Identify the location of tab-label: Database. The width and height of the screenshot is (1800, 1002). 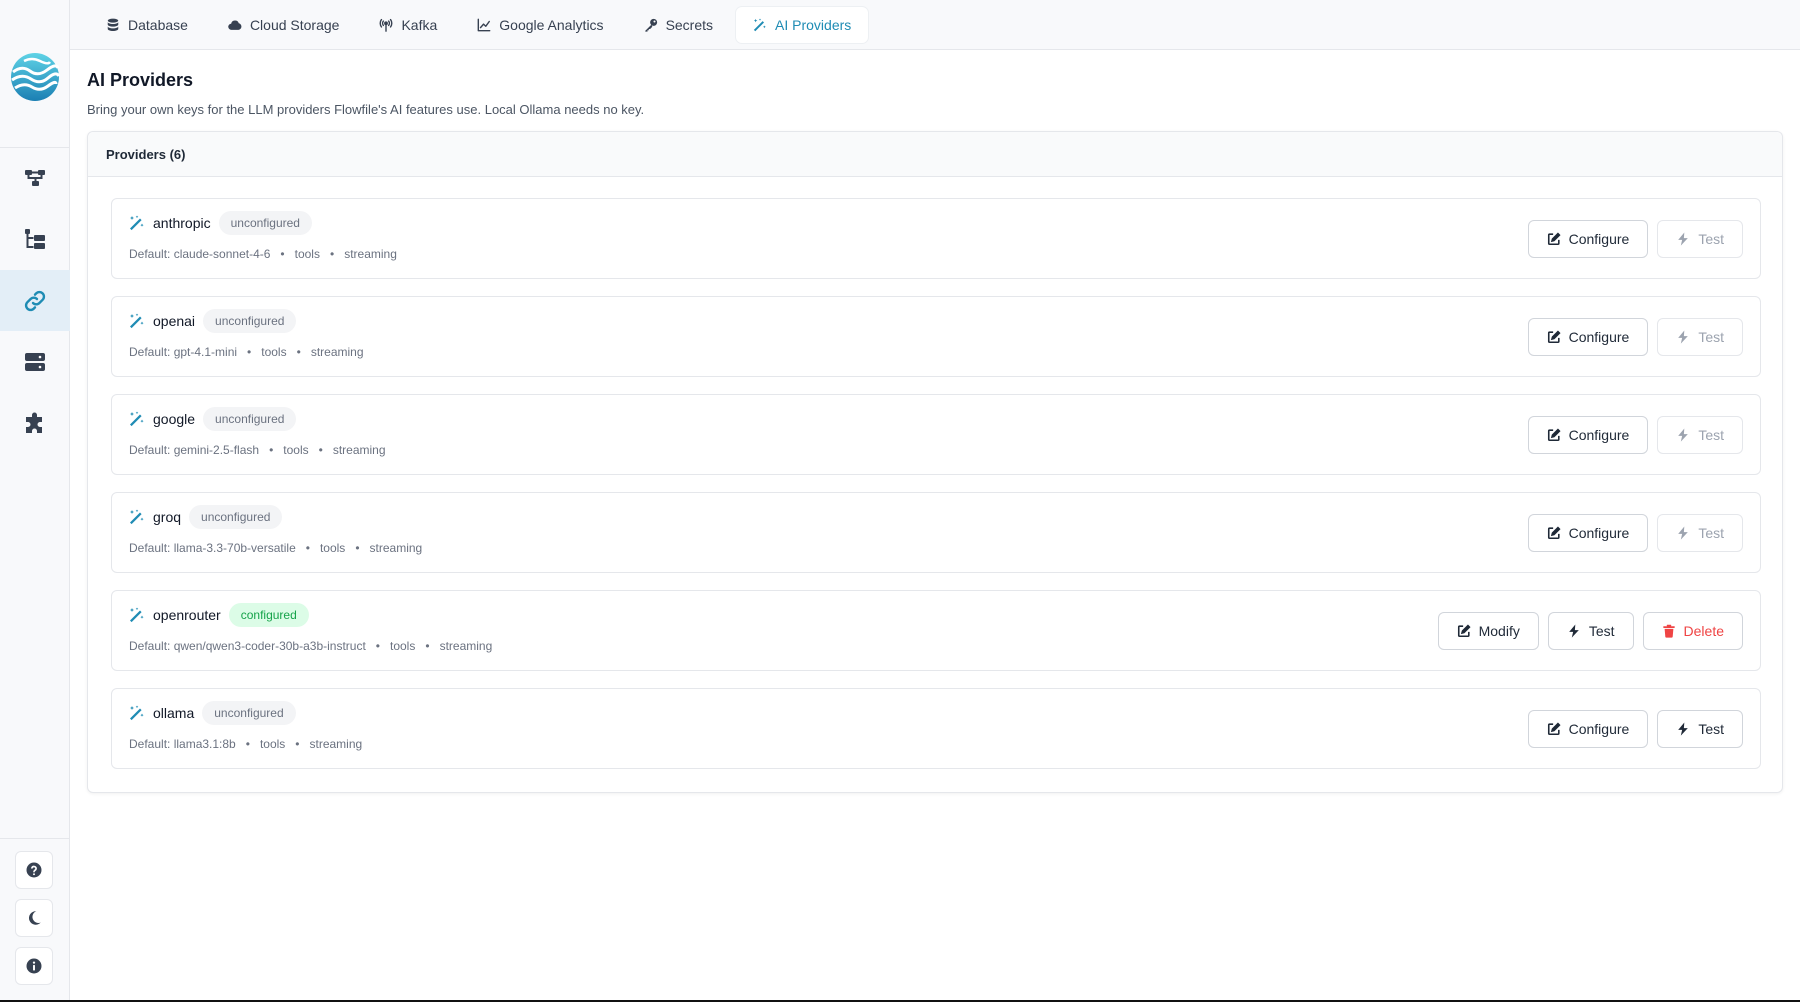
(158, 24).